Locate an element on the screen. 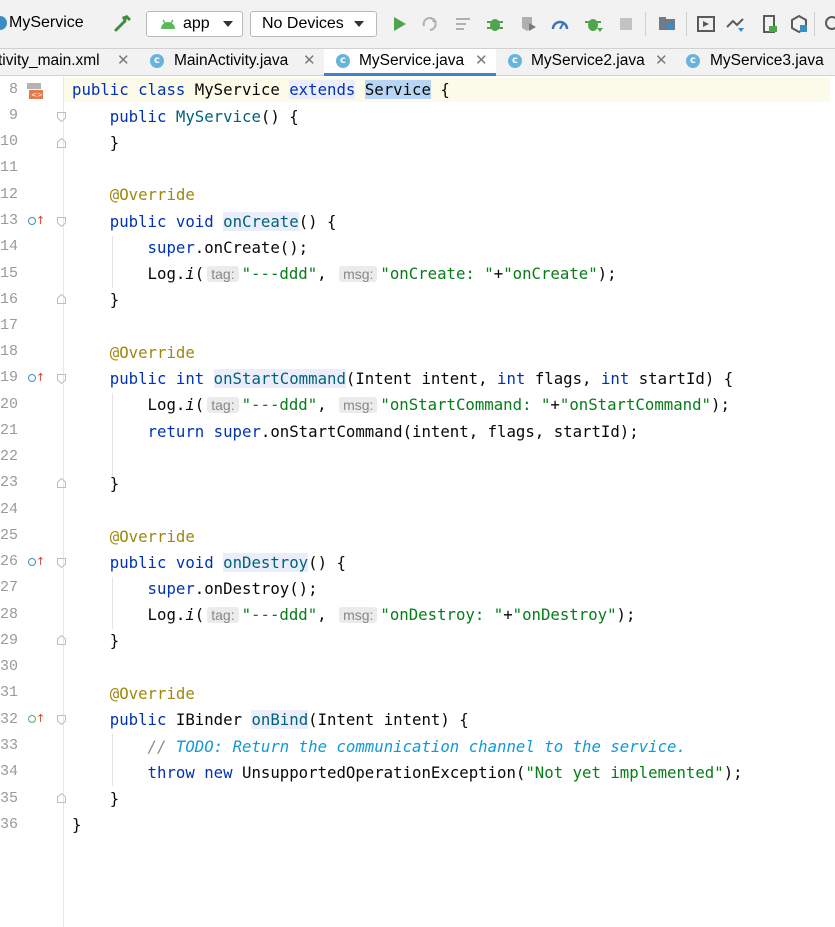  line-number: 16 is located at coordinates (9, 299).